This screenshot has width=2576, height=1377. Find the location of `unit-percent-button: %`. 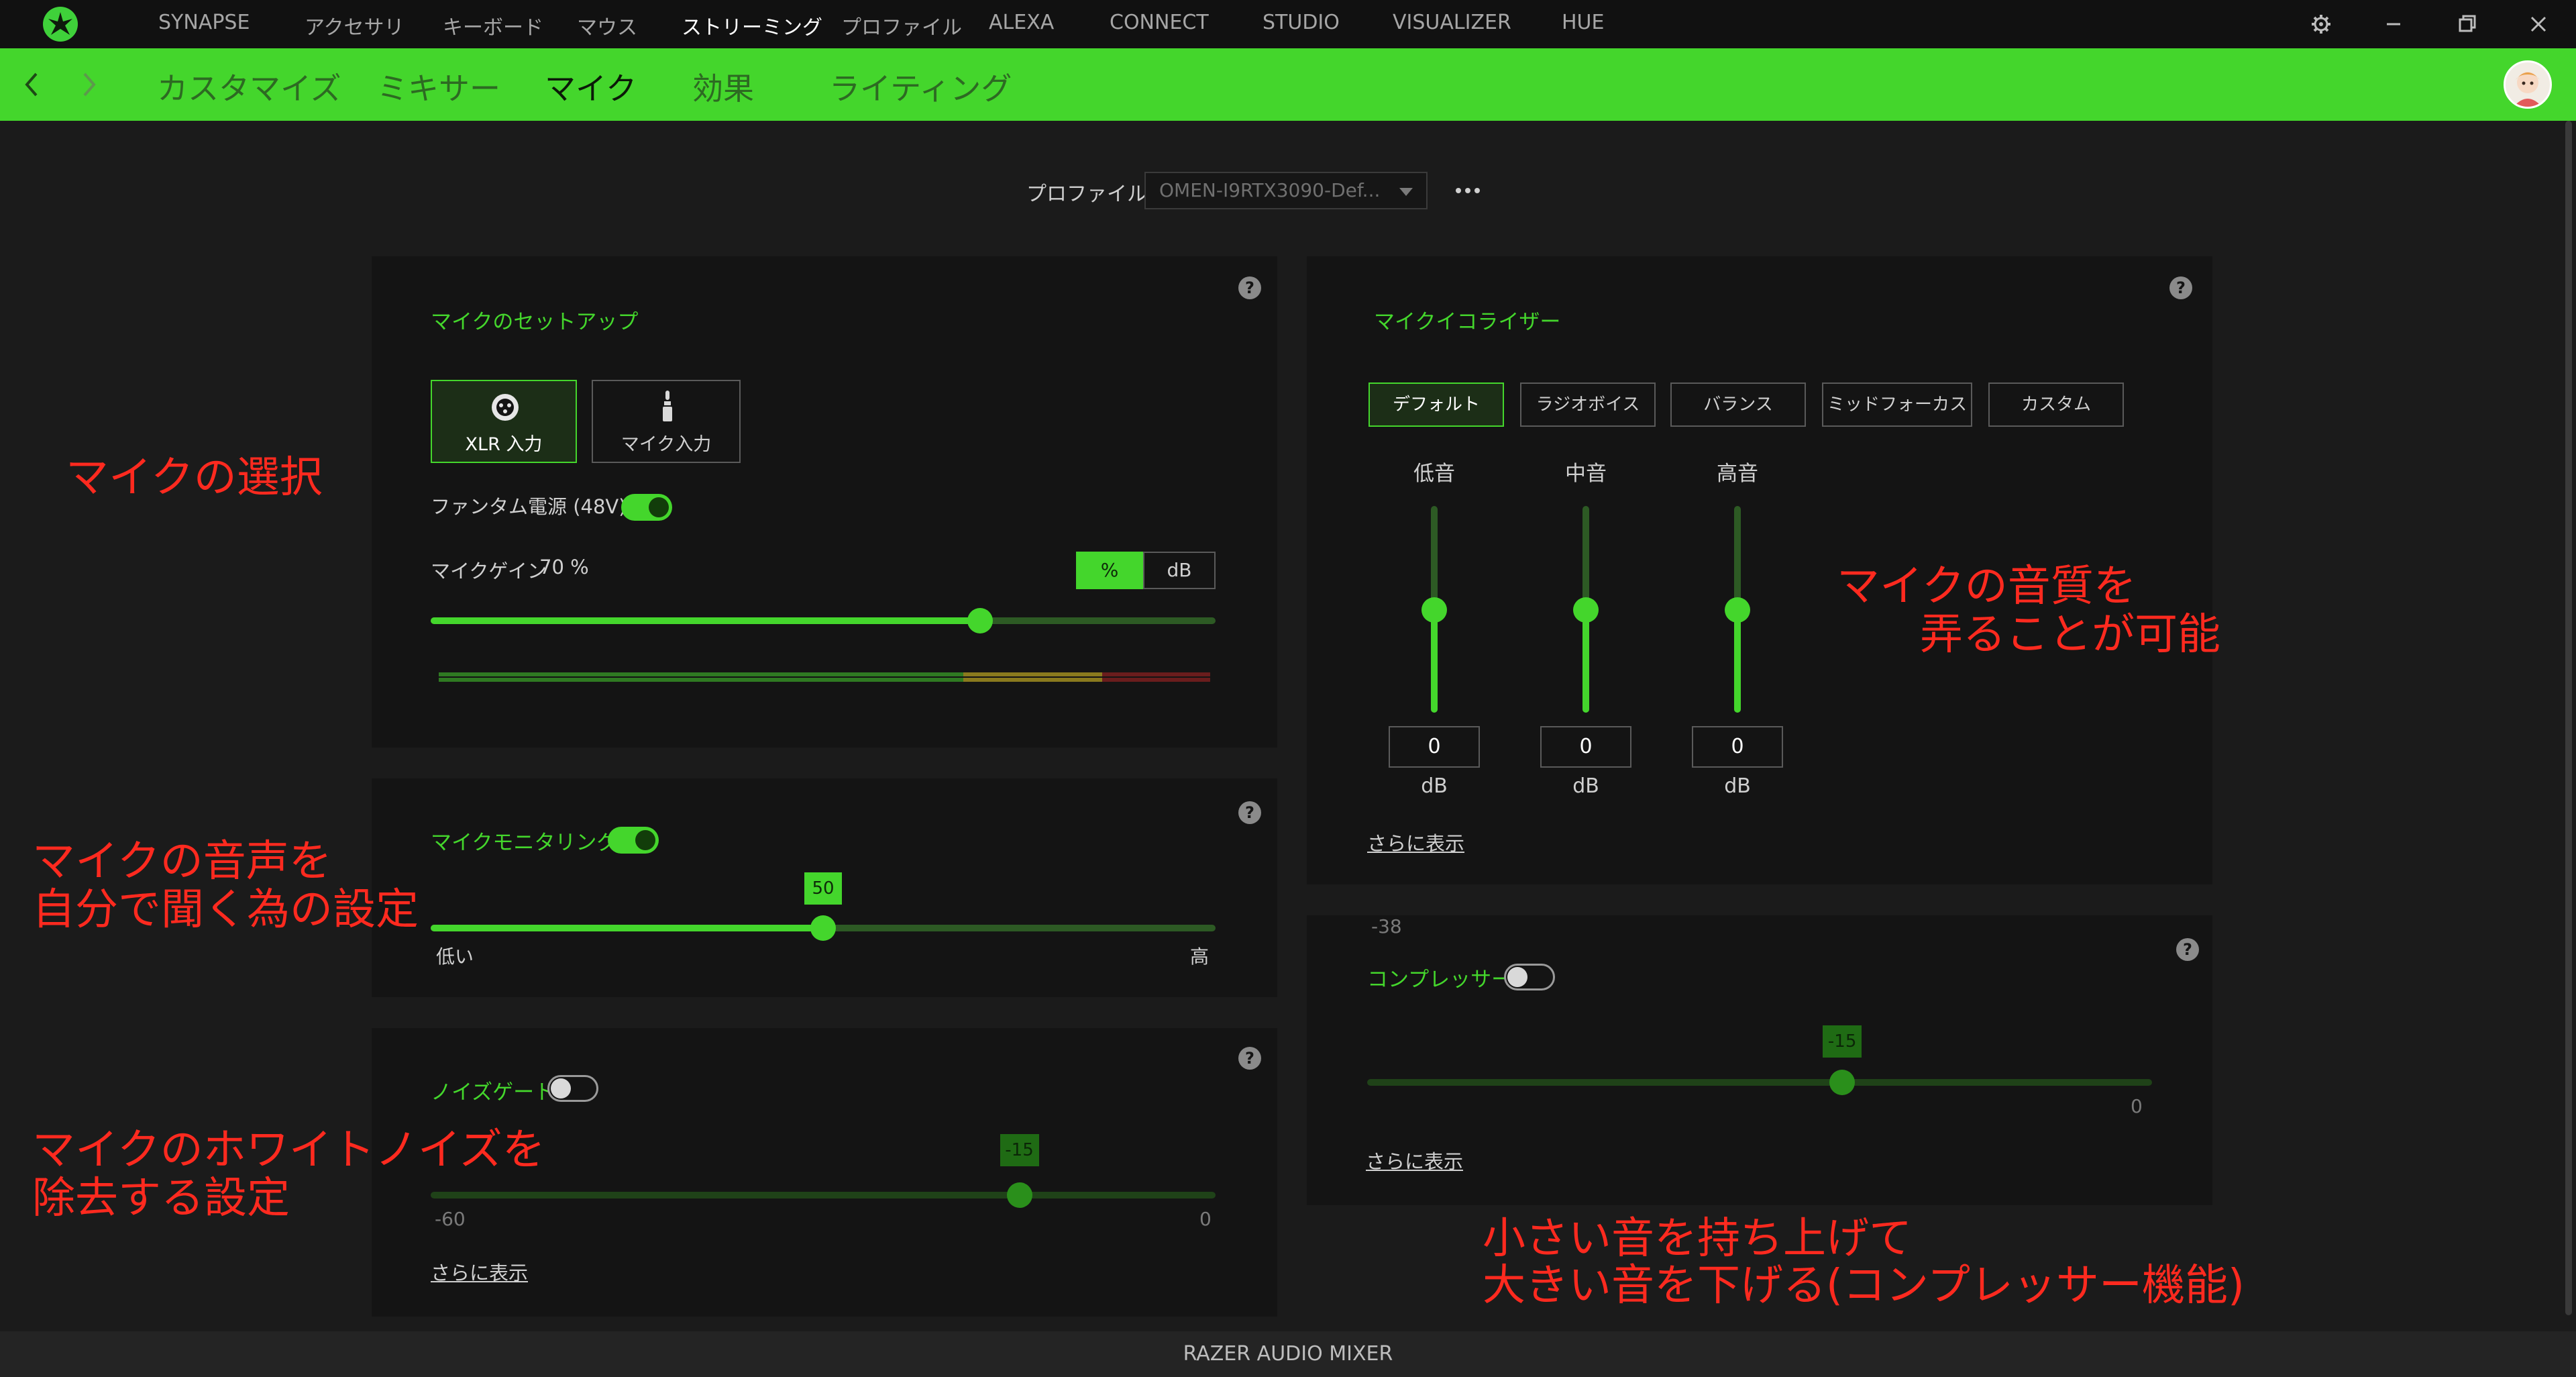

unit-percent-button: % is located at coordinates (1109, 570).